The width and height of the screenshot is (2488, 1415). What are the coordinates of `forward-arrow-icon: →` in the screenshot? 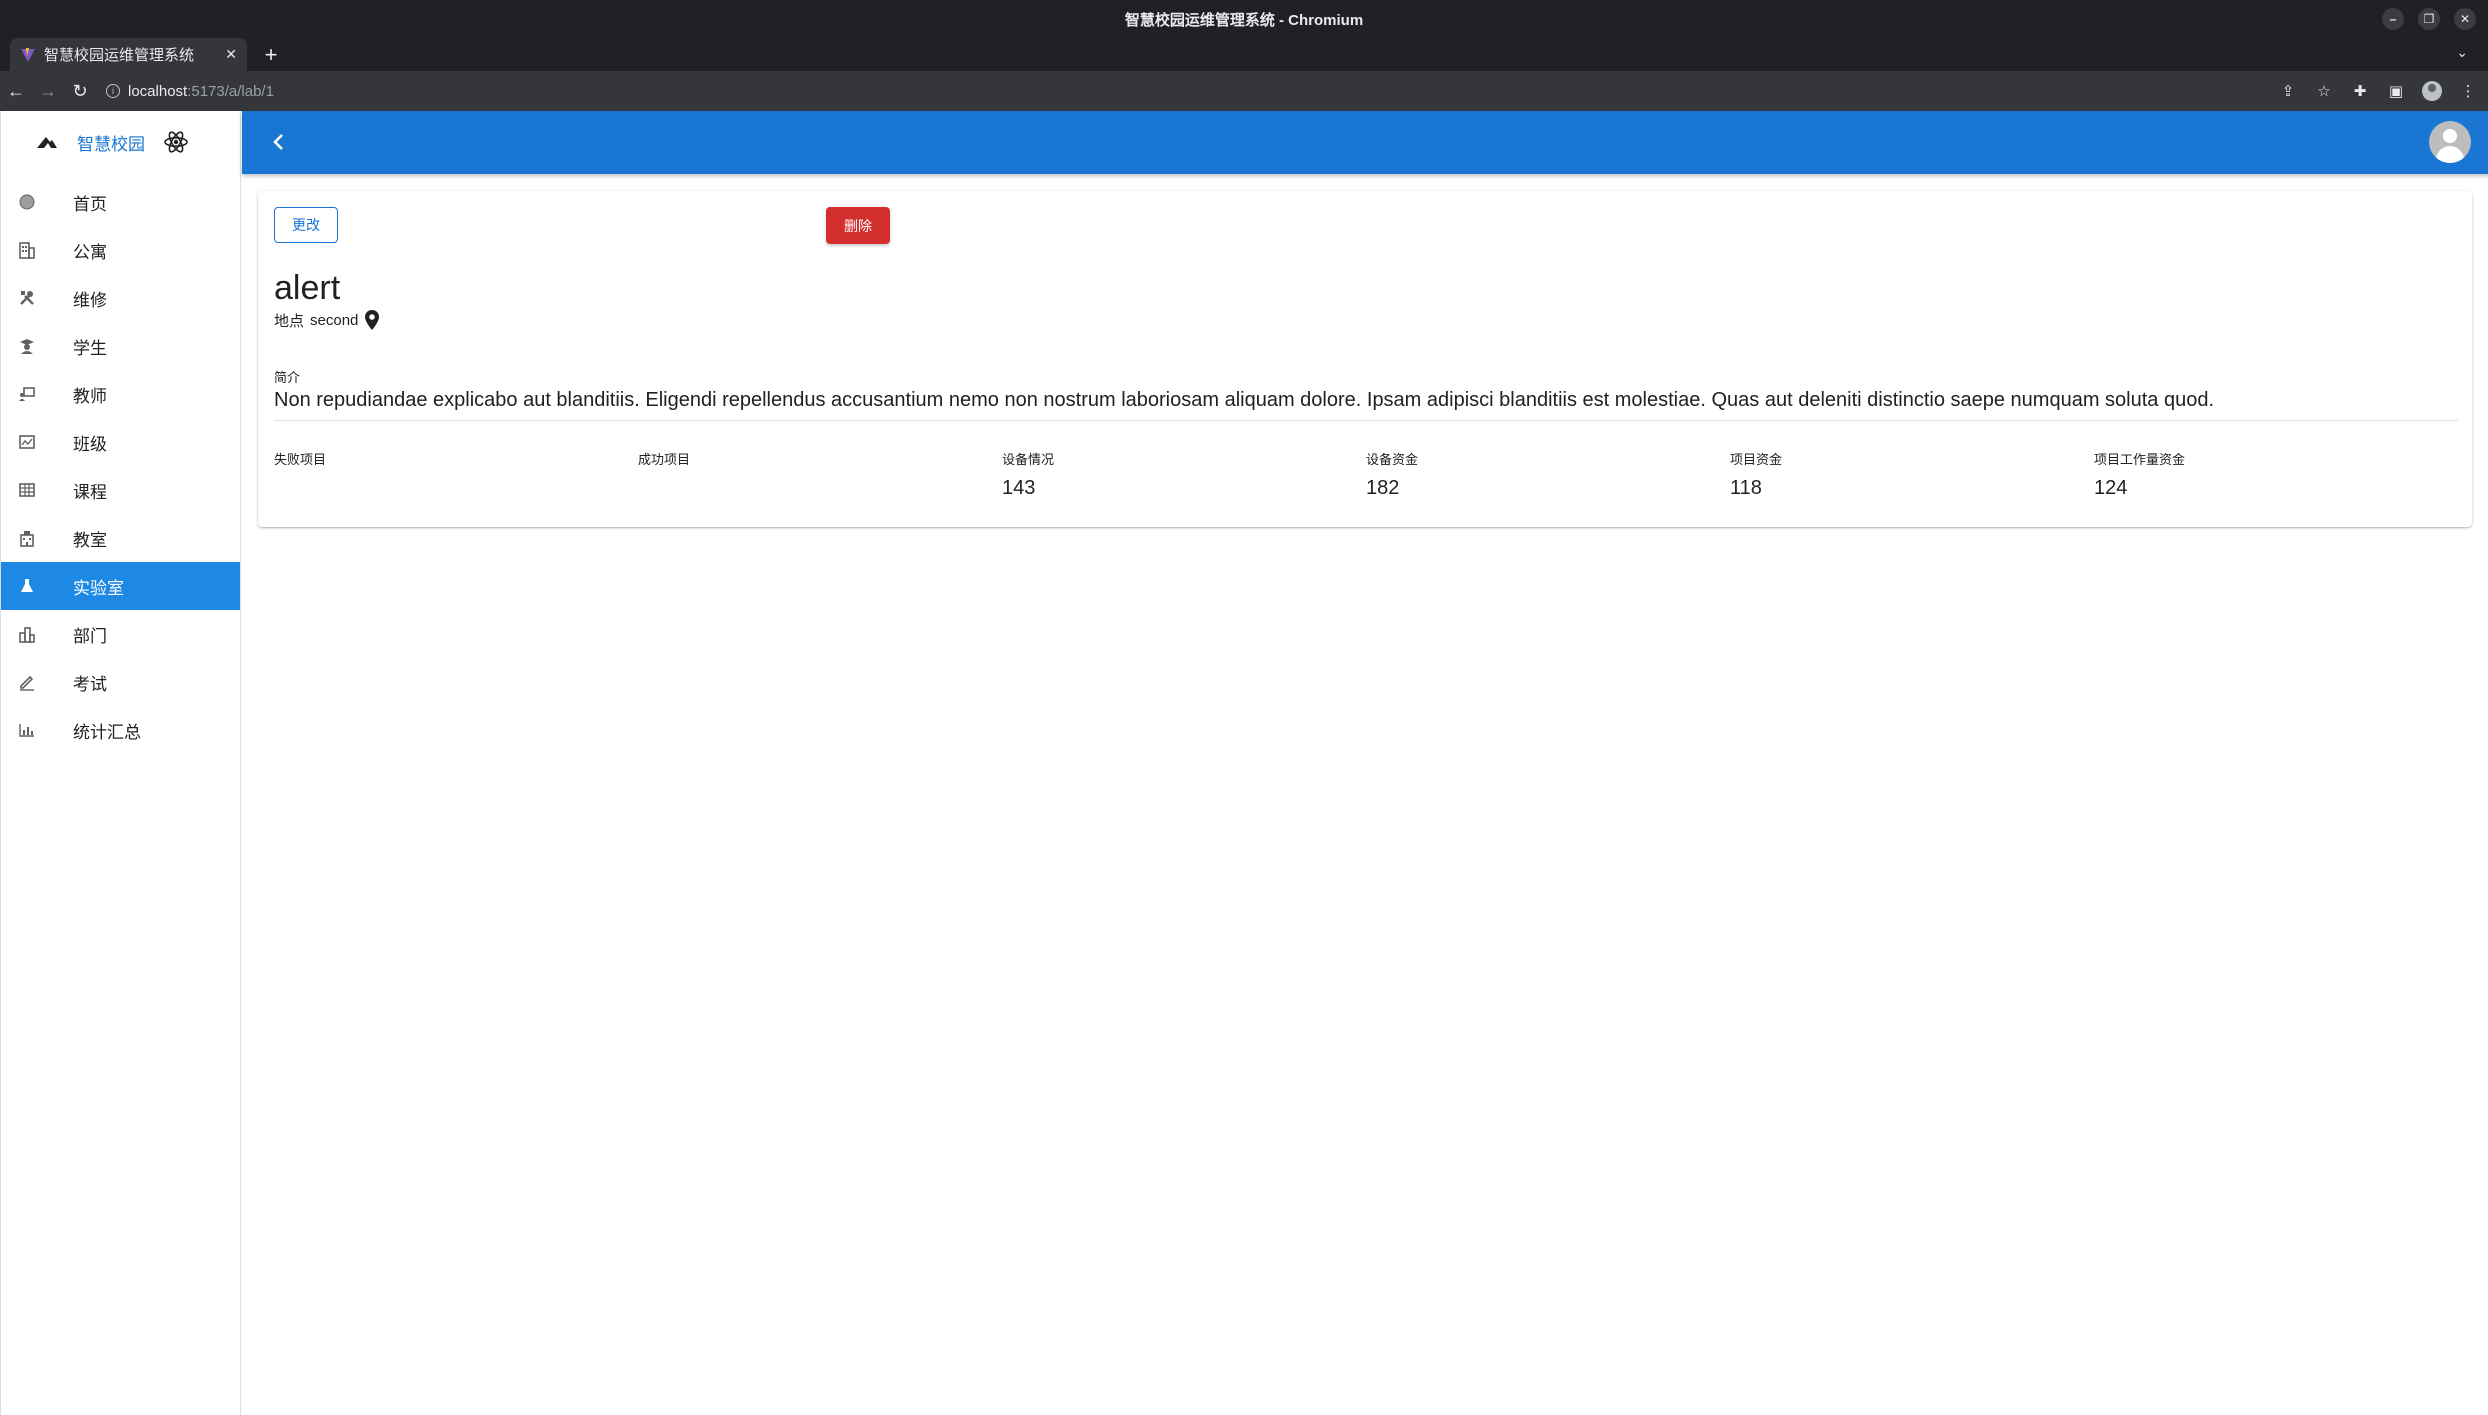 It's located at (48, 91).